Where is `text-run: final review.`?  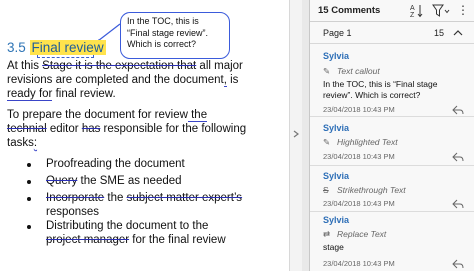
text-run: final review. is located at coordinates (84, 94).